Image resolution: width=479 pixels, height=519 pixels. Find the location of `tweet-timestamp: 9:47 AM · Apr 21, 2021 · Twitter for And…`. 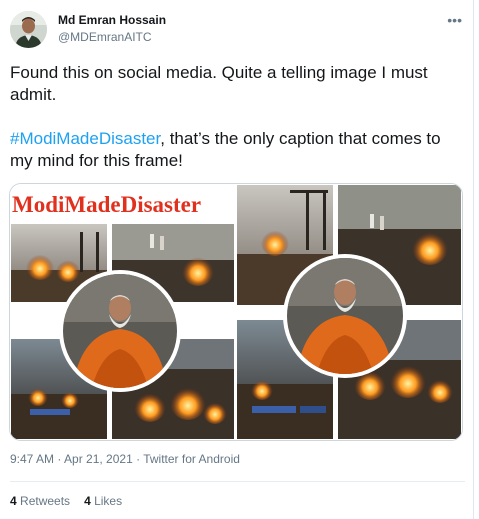

tweet-timestamp: 9:47 AM · Apr 21, 2021 · Twitter for And… is located at coordinates (125, 459).